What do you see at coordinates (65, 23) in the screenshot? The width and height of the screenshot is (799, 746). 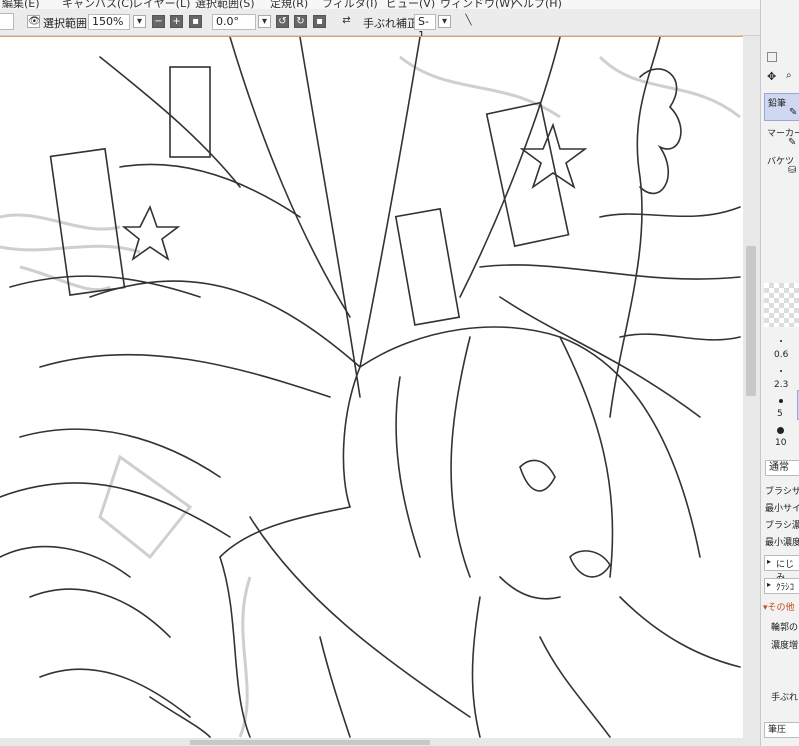 I see `selection-area-label: 選択範囲` at bounding box center [65, 23].